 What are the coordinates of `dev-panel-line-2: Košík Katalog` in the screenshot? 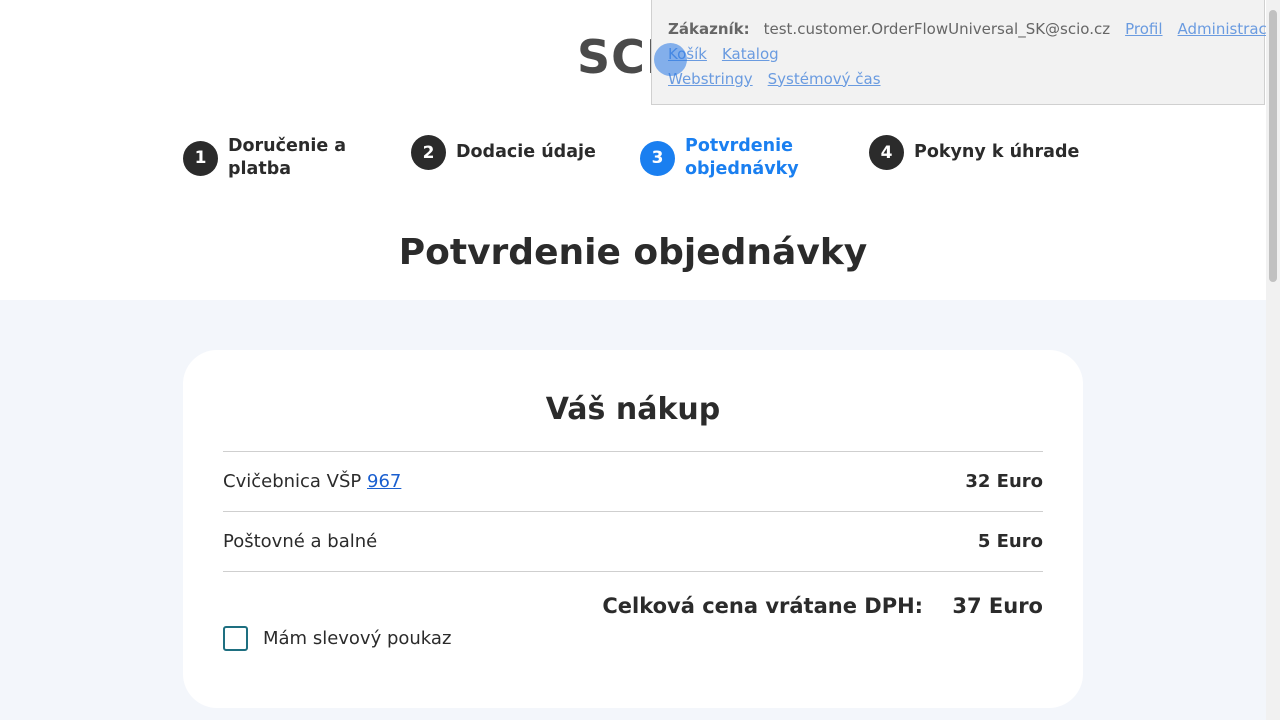 It's located at (966, 53).